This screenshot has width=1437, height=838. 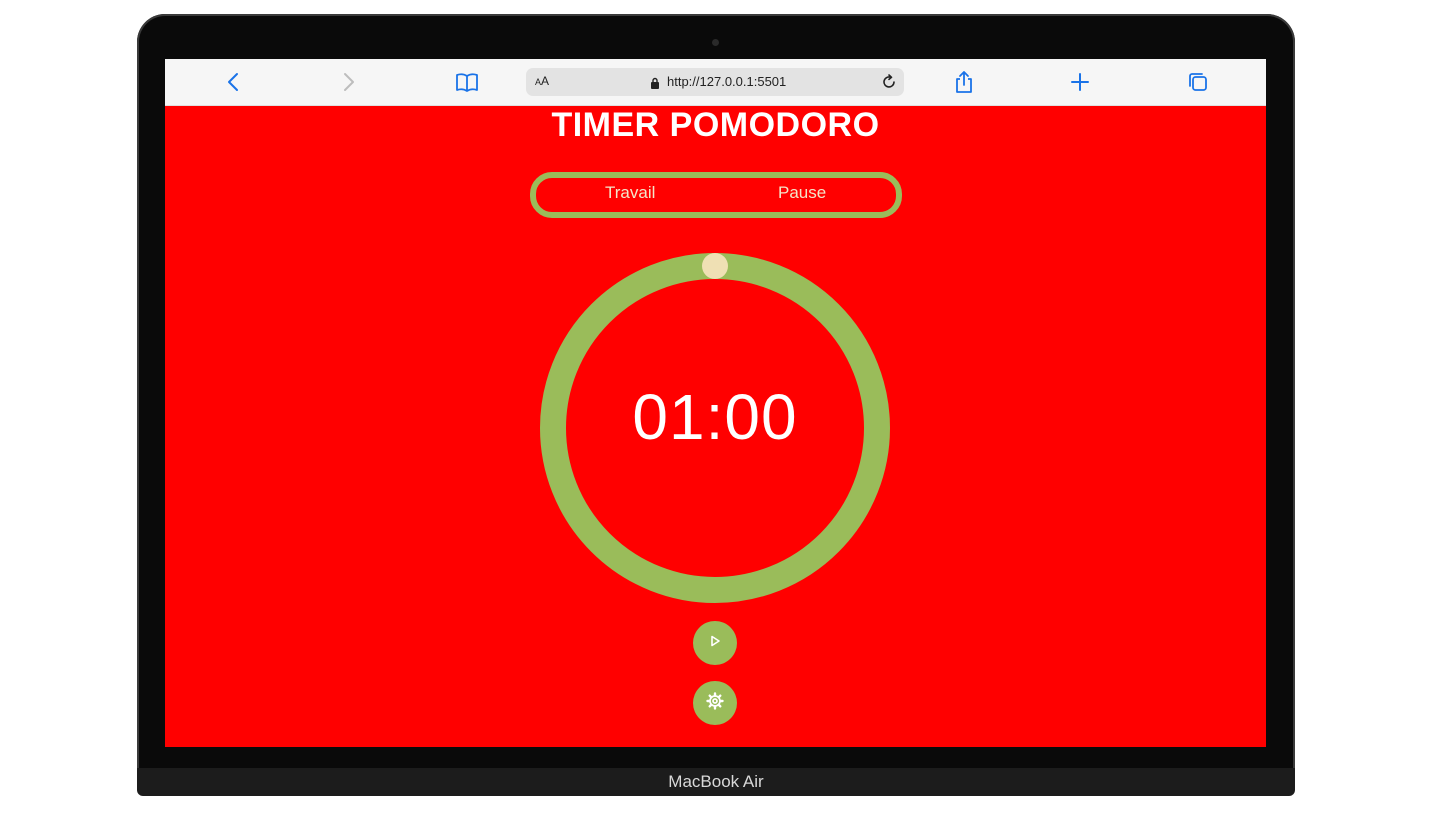 What do you see at coordinates (630, 193) in the screenshot?
I see `tab-travail: Travail` at bounding box center [630, 193].